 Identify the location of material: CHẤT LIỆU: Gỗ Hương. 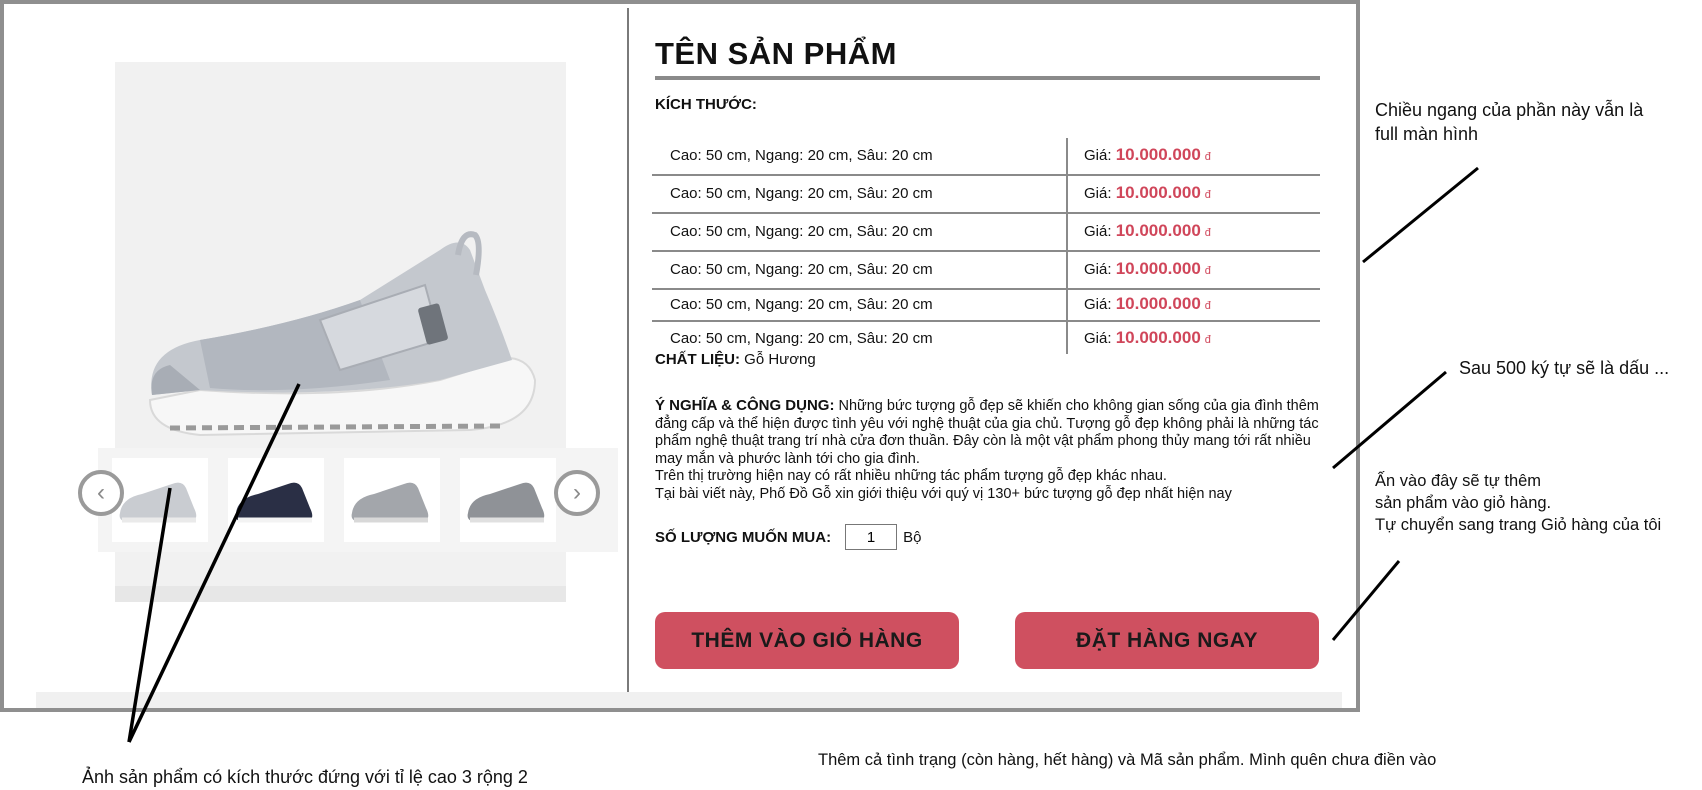
(735, 359).